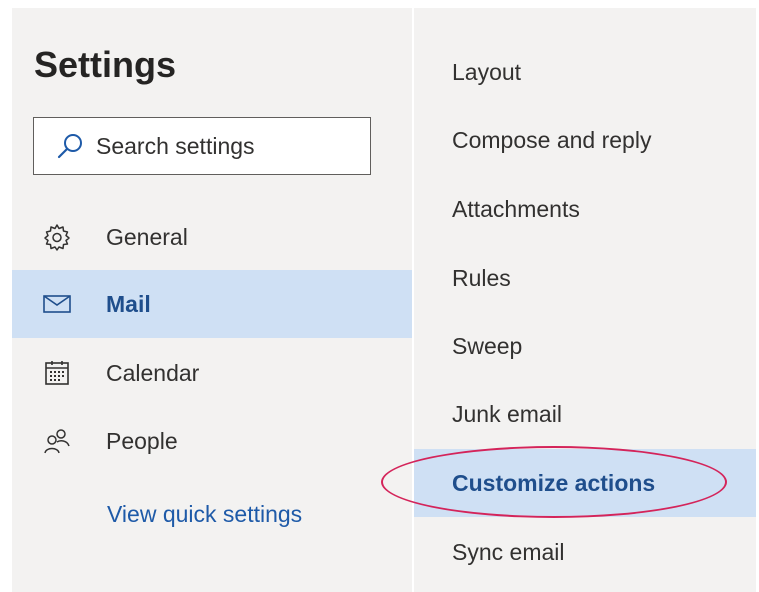  I want to click on mail-icon, so click(57, 304).